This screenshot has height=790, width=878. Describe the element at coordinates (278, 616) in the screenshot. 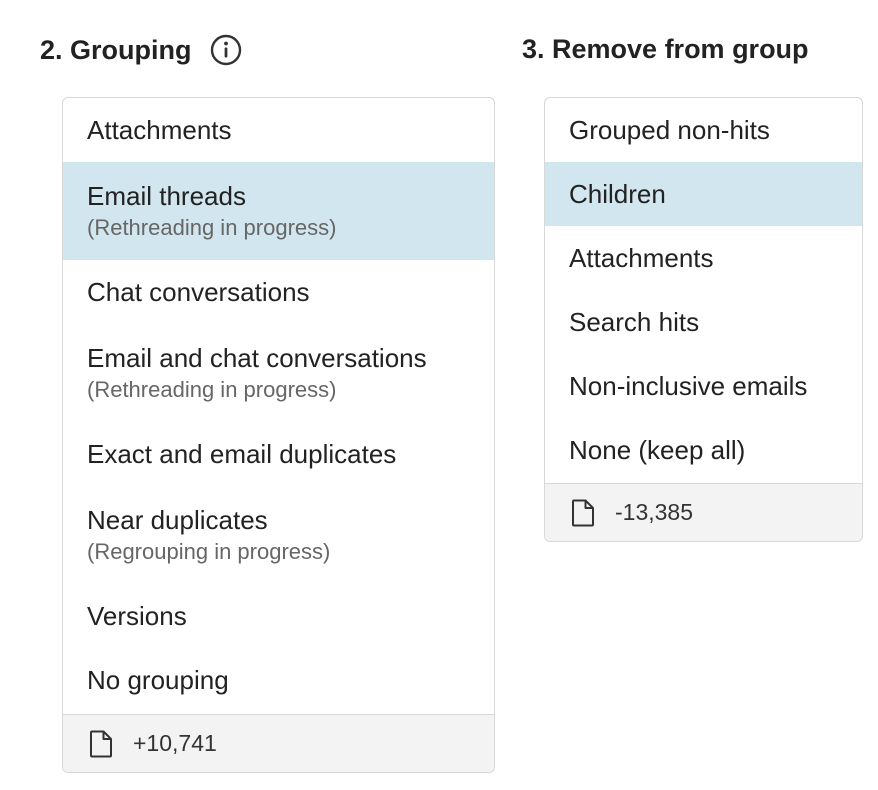

I see `grouping-option-versions: Versions` at that location.